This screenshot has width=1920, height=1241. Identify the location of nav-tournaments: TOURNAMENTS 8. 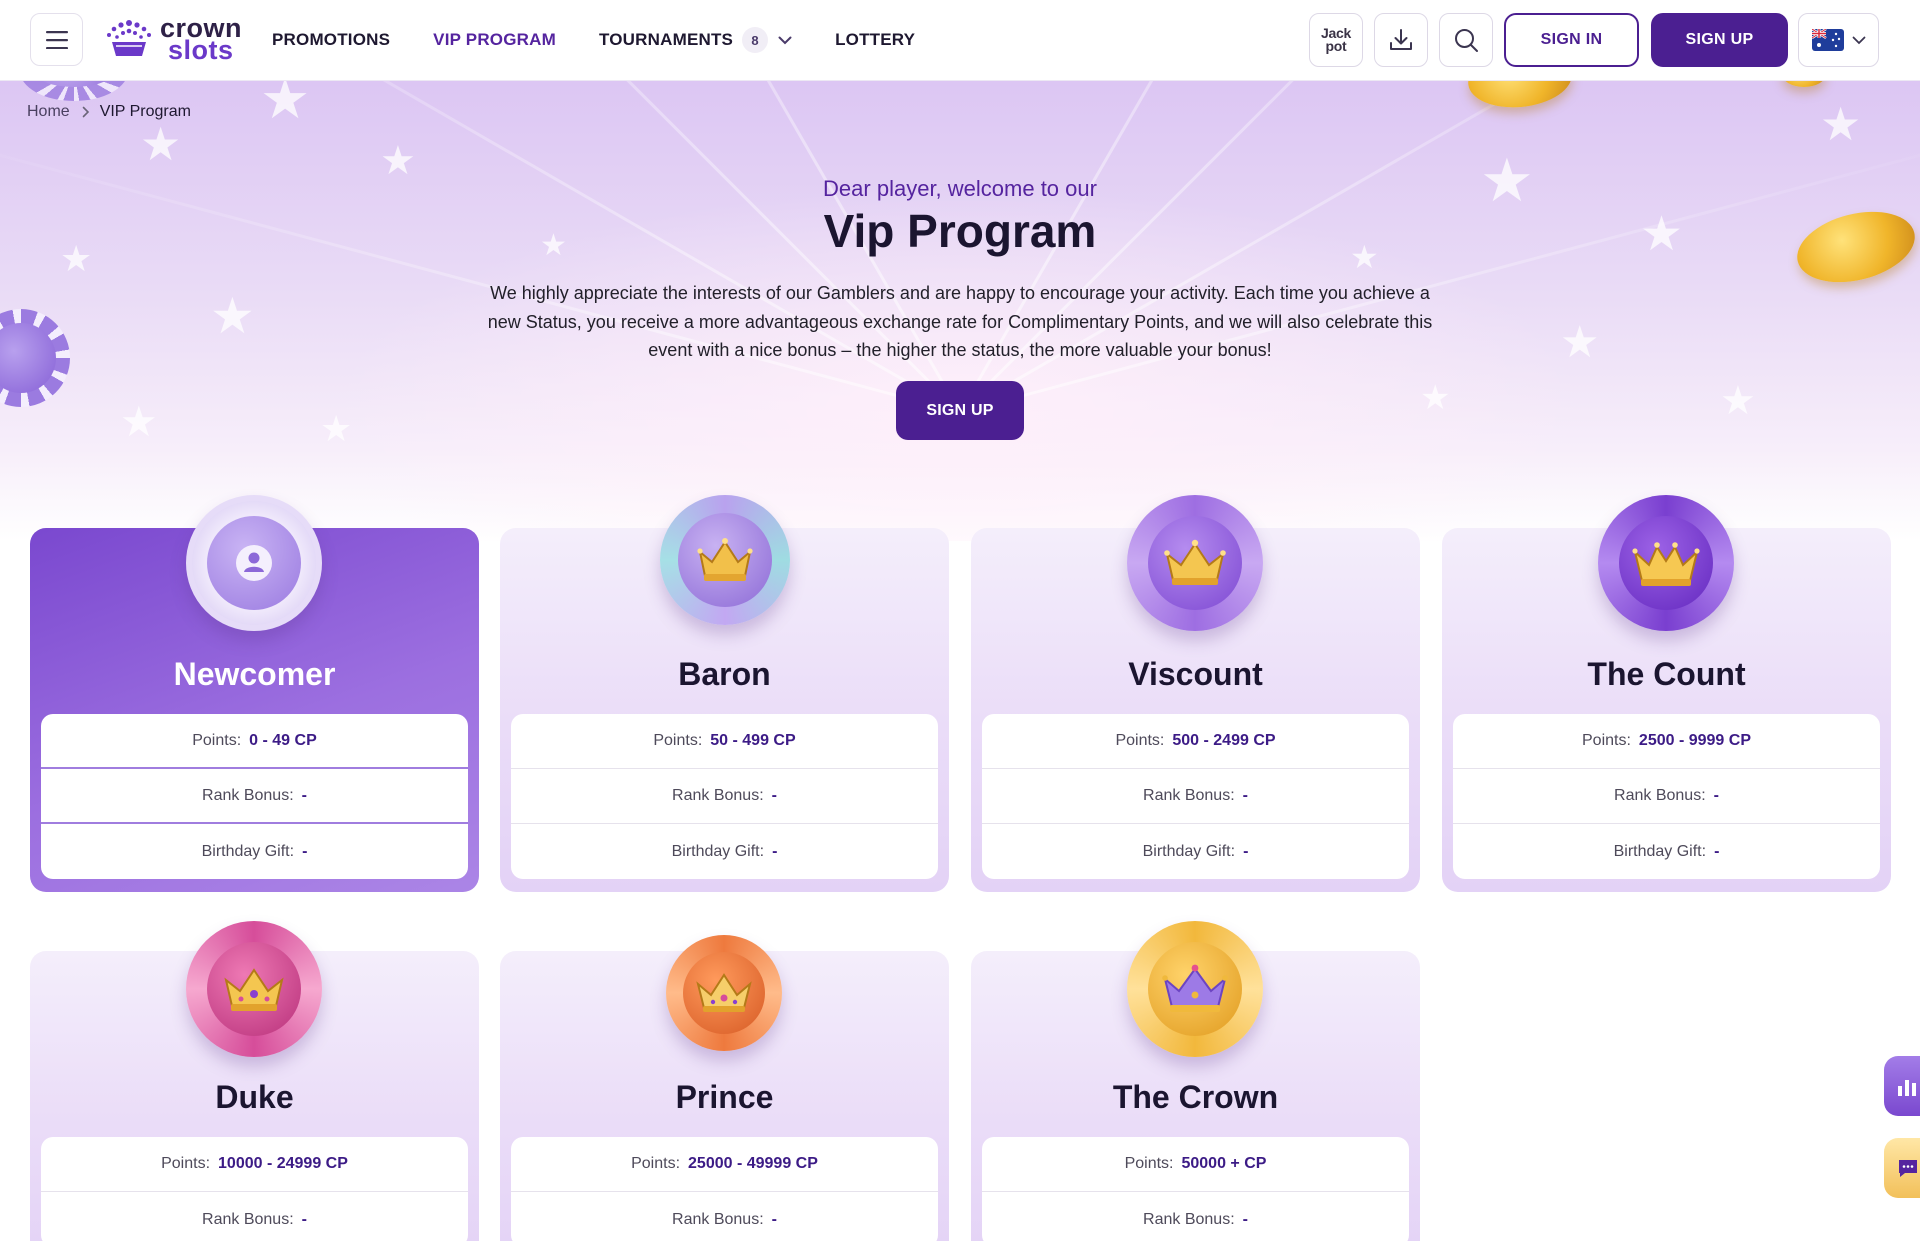
(695, 40).